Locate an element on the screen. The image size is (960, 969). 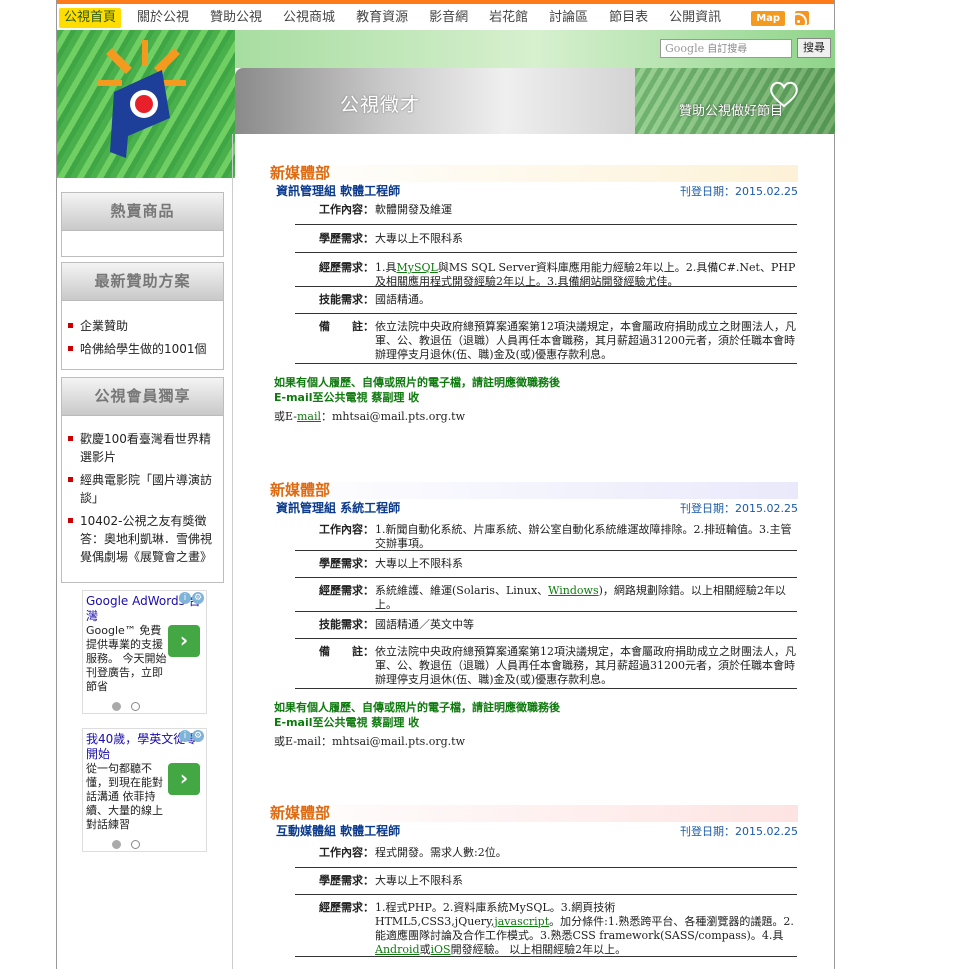
windows-link: Windows is located at coordinates (573, 590).